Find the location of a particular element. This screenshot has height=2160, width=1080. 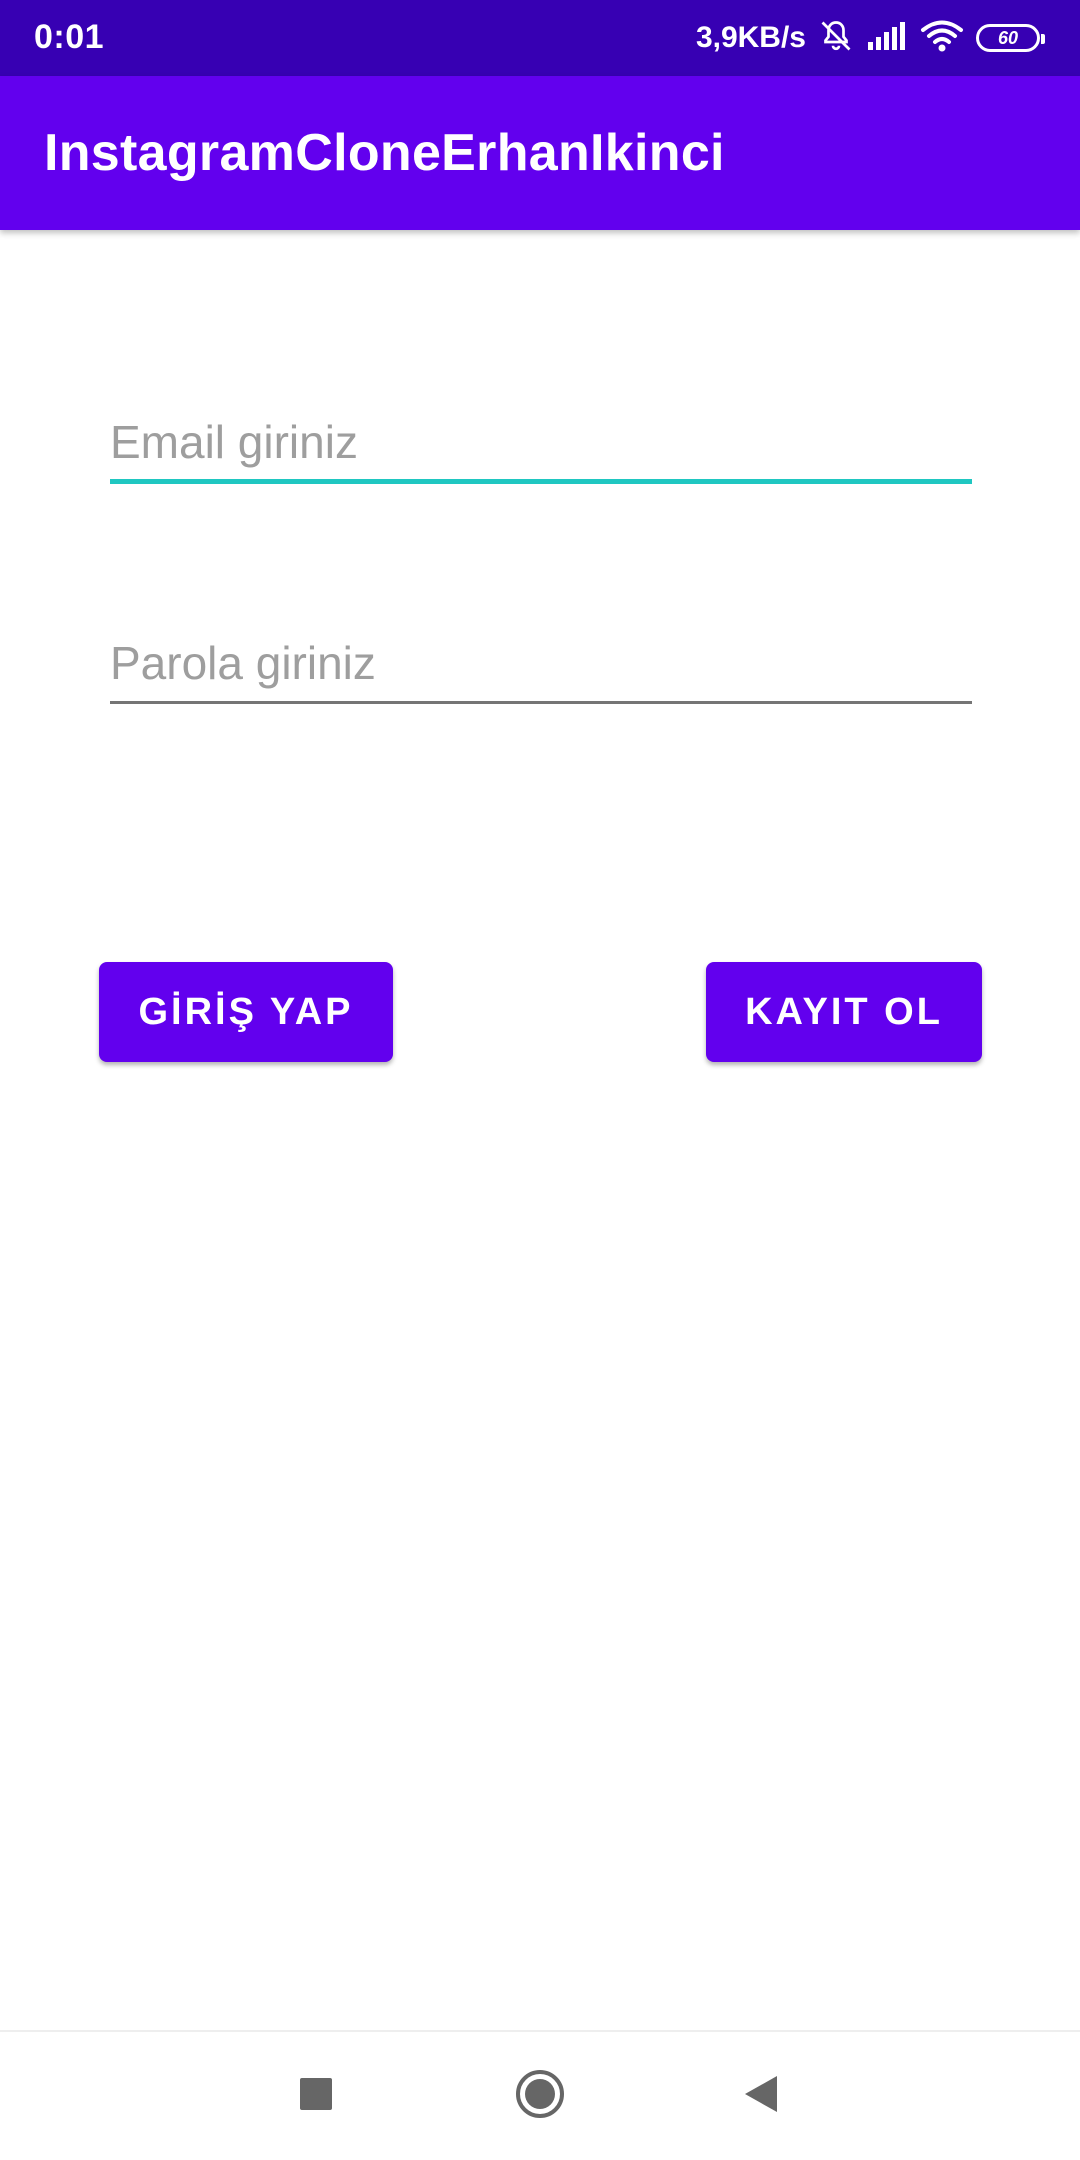

back-triangle-icon is located at coordinates (761, 2096).